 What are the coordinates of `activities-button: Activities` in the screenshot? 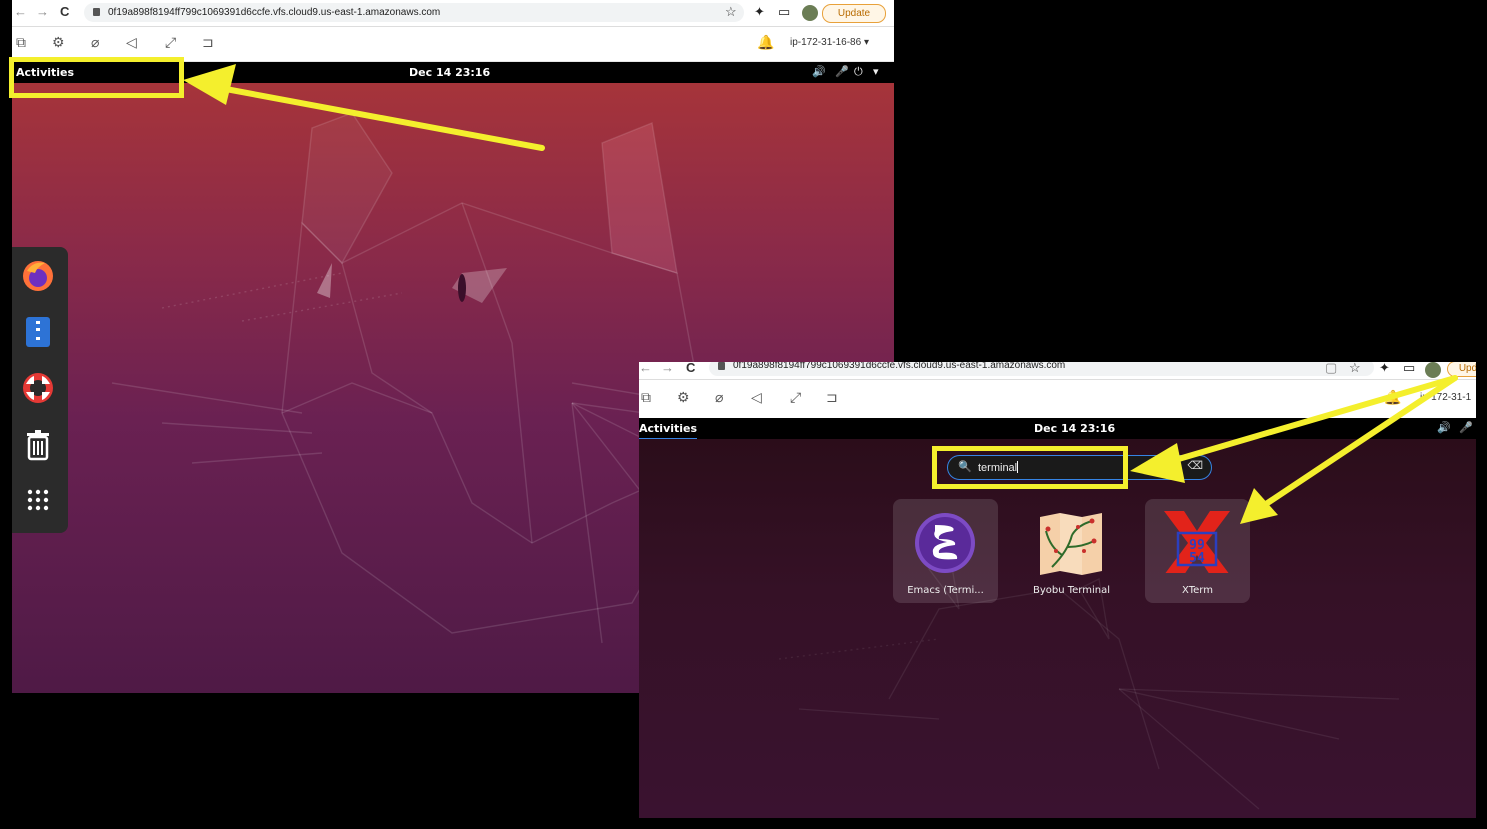 It's located at (668, 431).